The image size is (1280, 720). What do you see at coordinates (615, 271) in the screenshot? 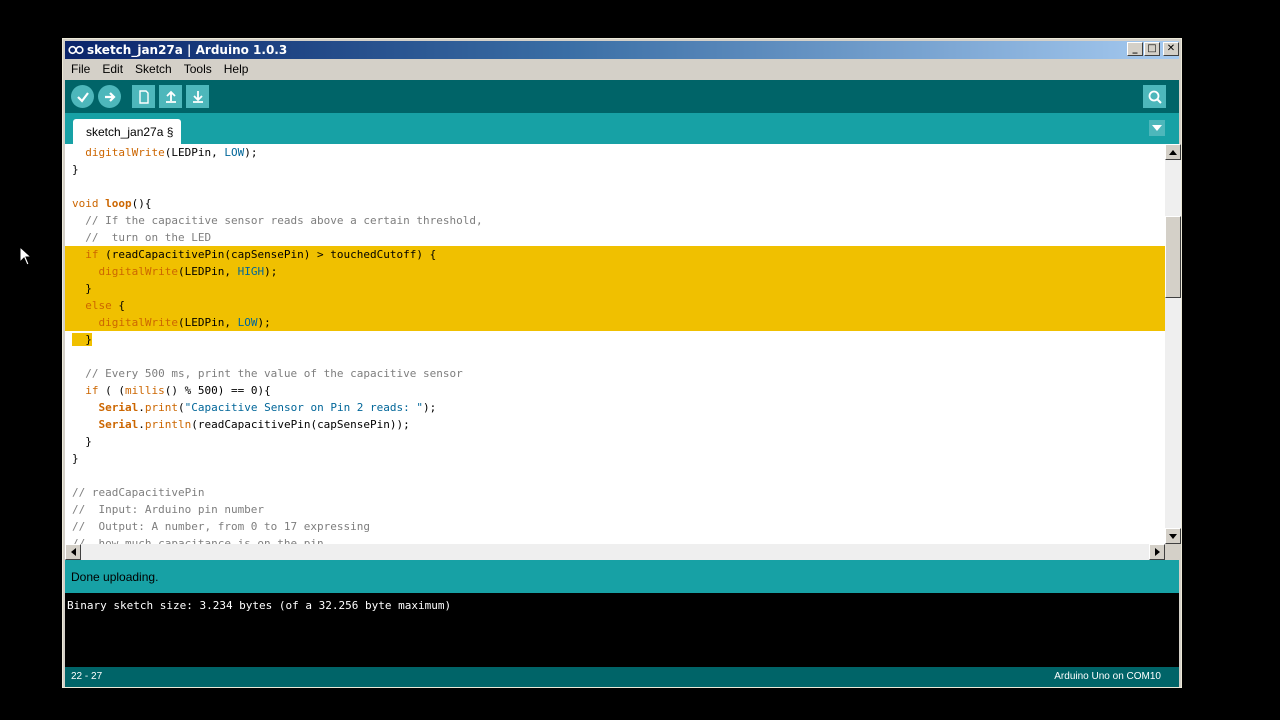
I see `code-line-selected: digitalWrite(LEDPin, HIGH);` at bounding box center [615, 271].